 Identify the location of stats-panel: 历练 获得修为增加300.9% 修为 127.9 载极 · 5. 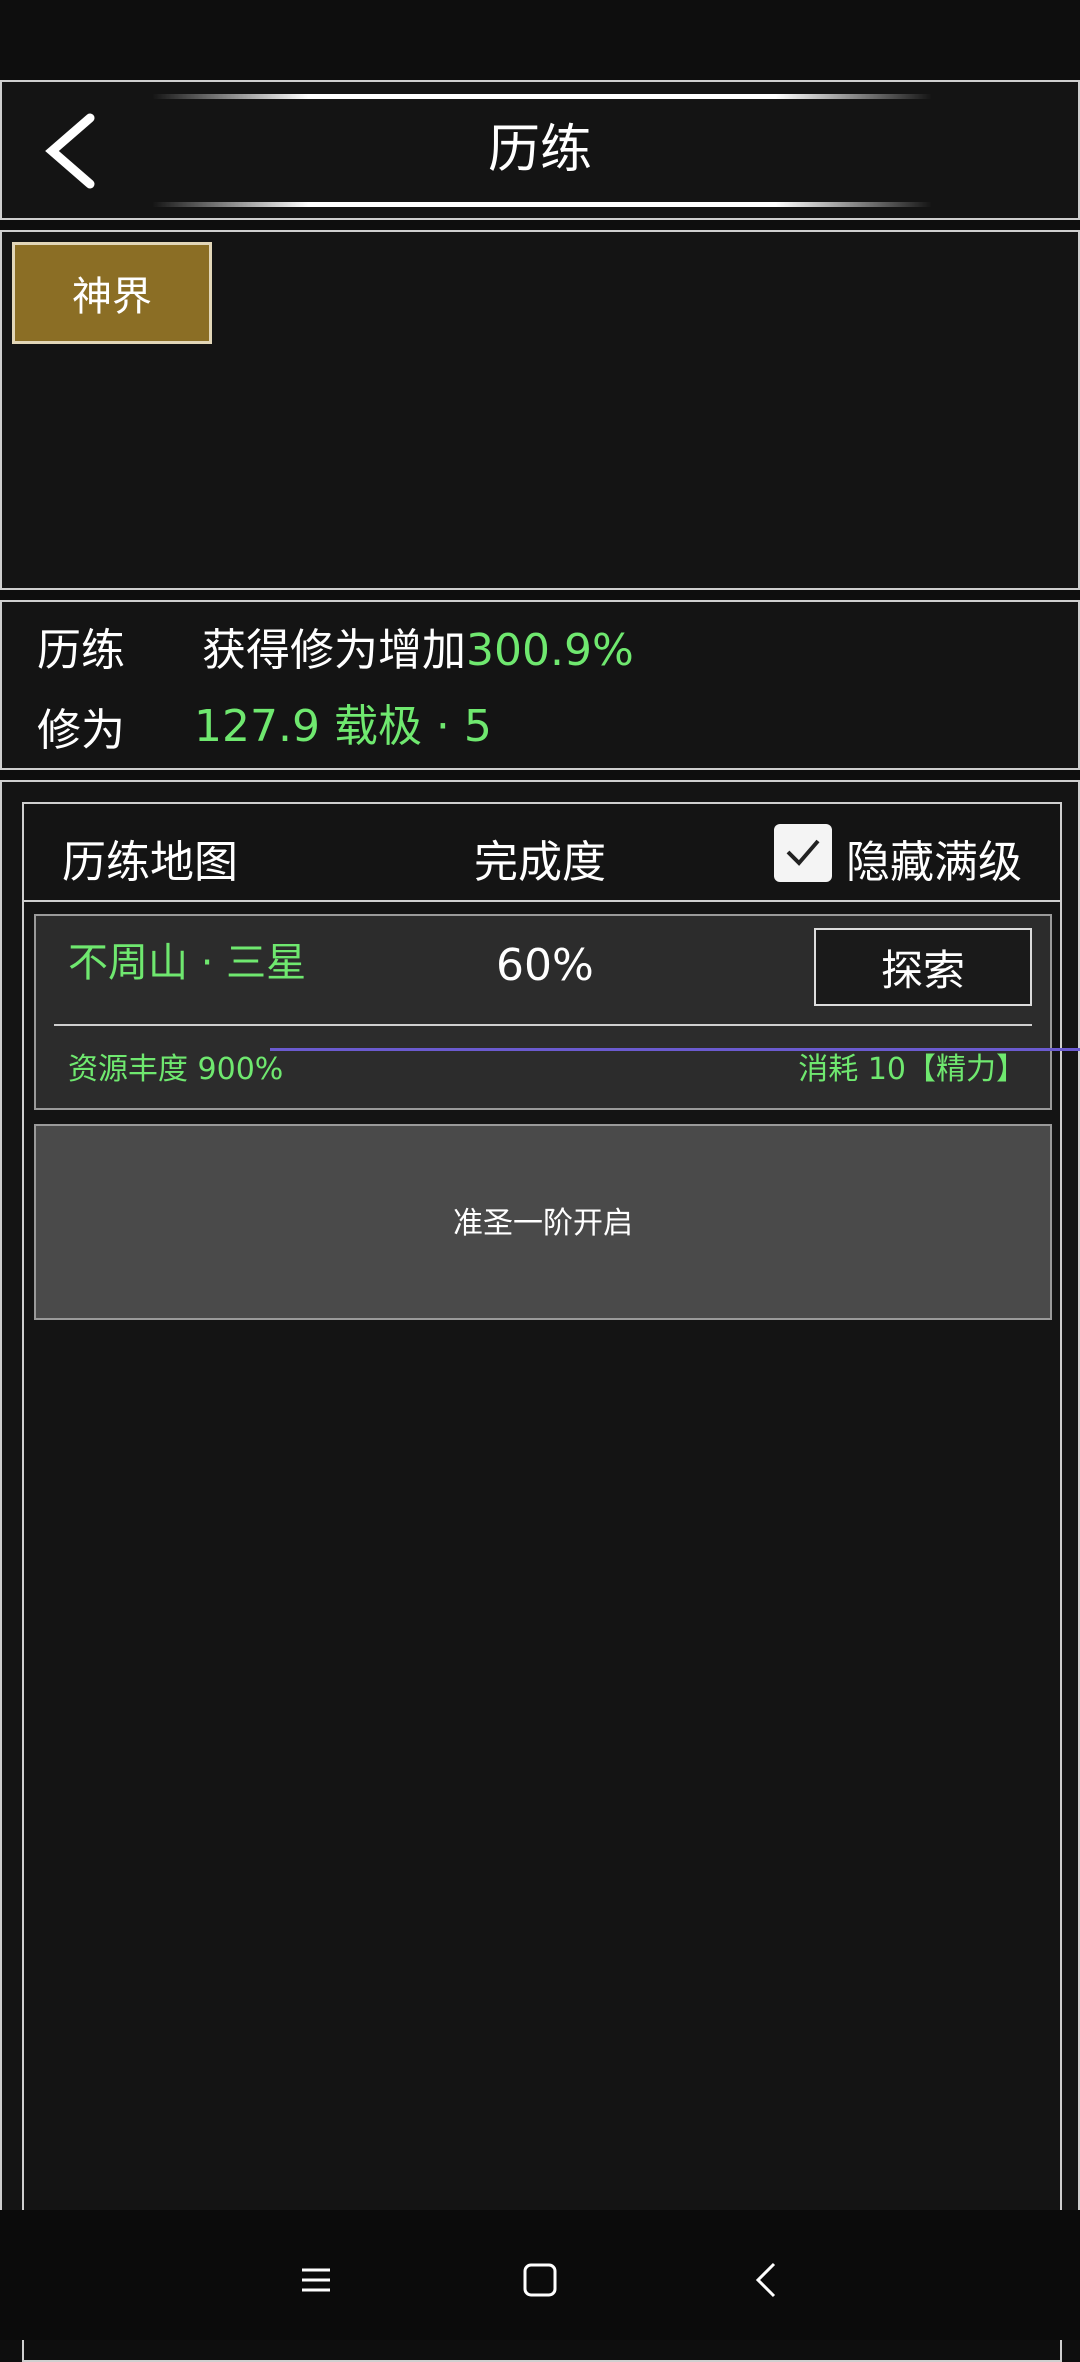
(540, 685).